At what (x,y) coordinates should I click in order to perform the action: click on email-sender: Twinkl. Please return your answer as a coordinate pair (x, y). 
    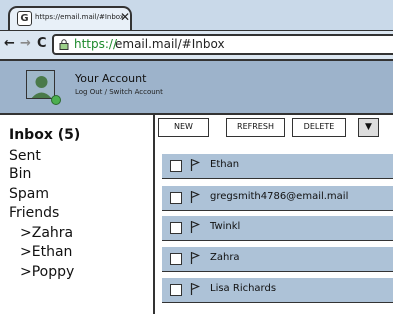
    Looking at the image, I should click on (225, 226).